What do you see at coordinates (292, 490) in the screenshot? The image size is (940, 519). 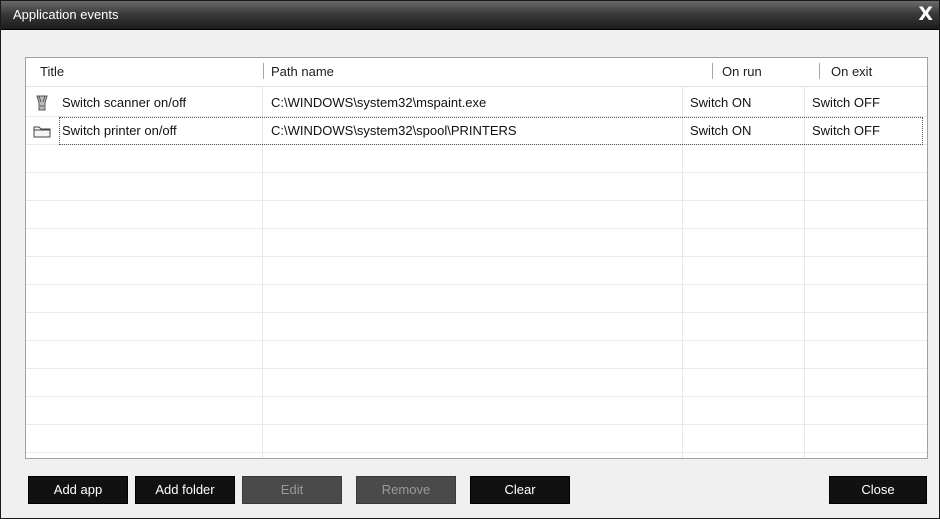 I see `edit-button: Edit` at bounding box center [292, 490].